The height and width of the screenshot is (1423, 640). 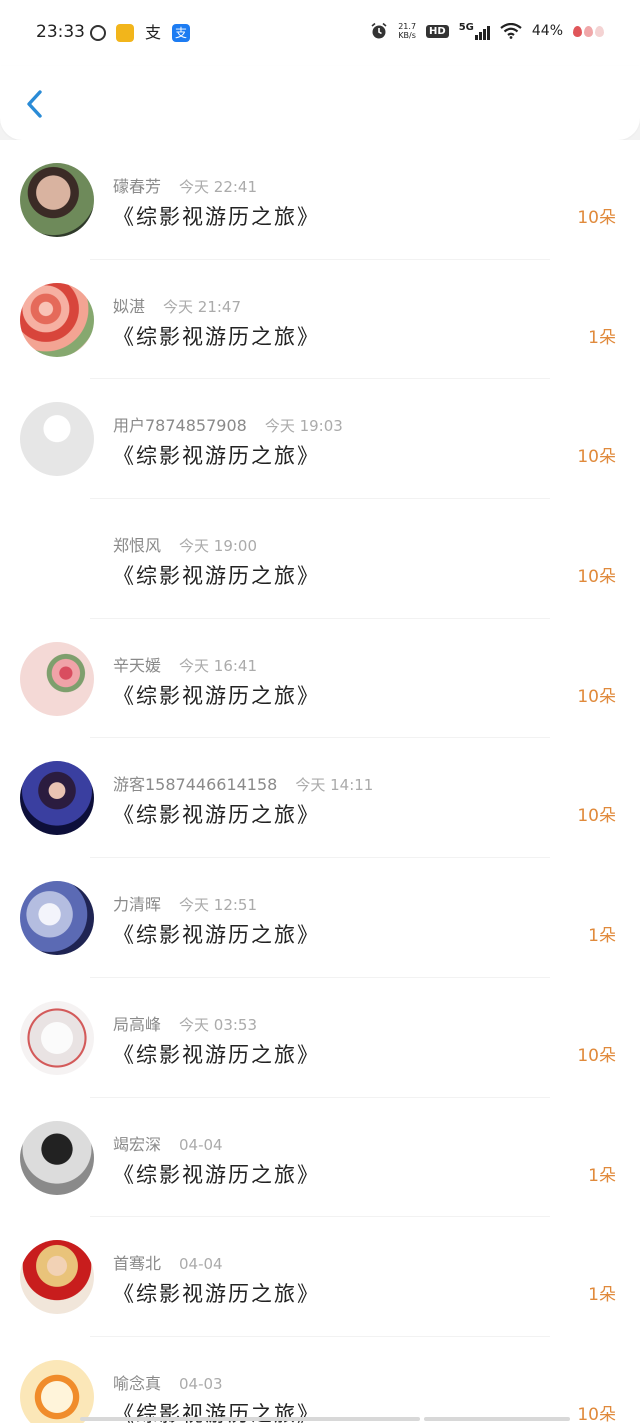 What do you see at coordinates (320, 103) in the screenshot?
I see `header` at bounding box center [320, 103].